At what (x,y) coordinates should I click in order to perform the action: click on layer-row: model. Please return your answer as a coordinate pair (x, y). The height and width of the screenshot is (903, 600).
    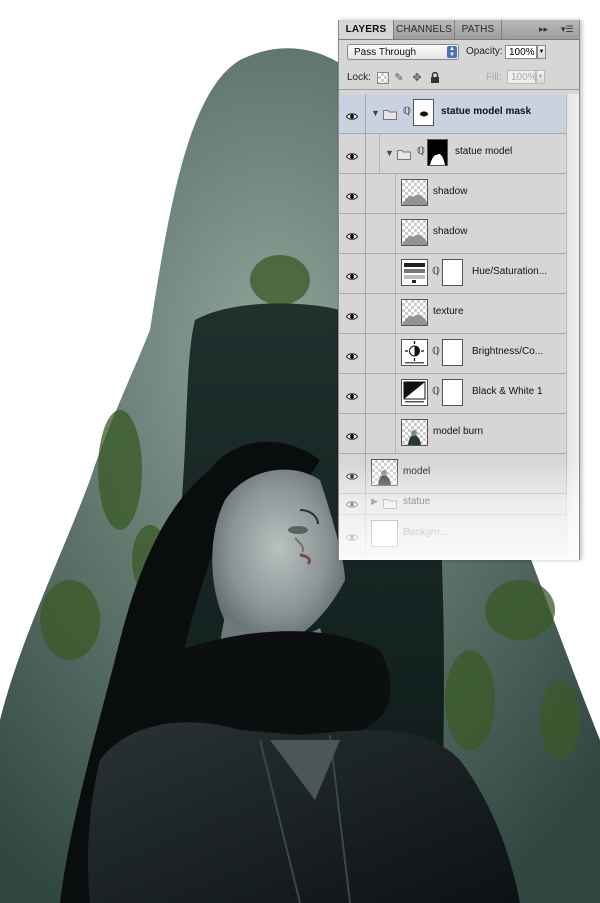
    Looking at the image, I should click on (459, 474).